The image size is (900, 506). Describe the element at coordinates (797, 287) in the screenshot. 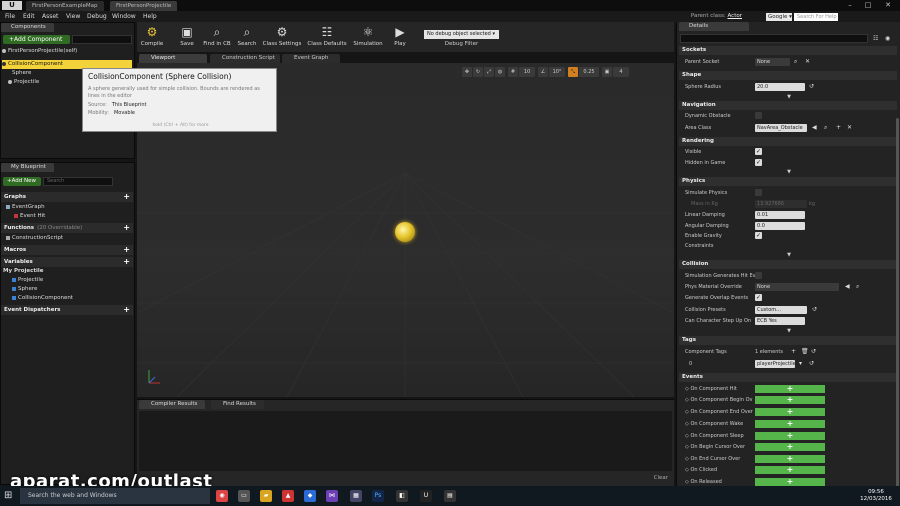

I see `phys-material-select: None` at that location.